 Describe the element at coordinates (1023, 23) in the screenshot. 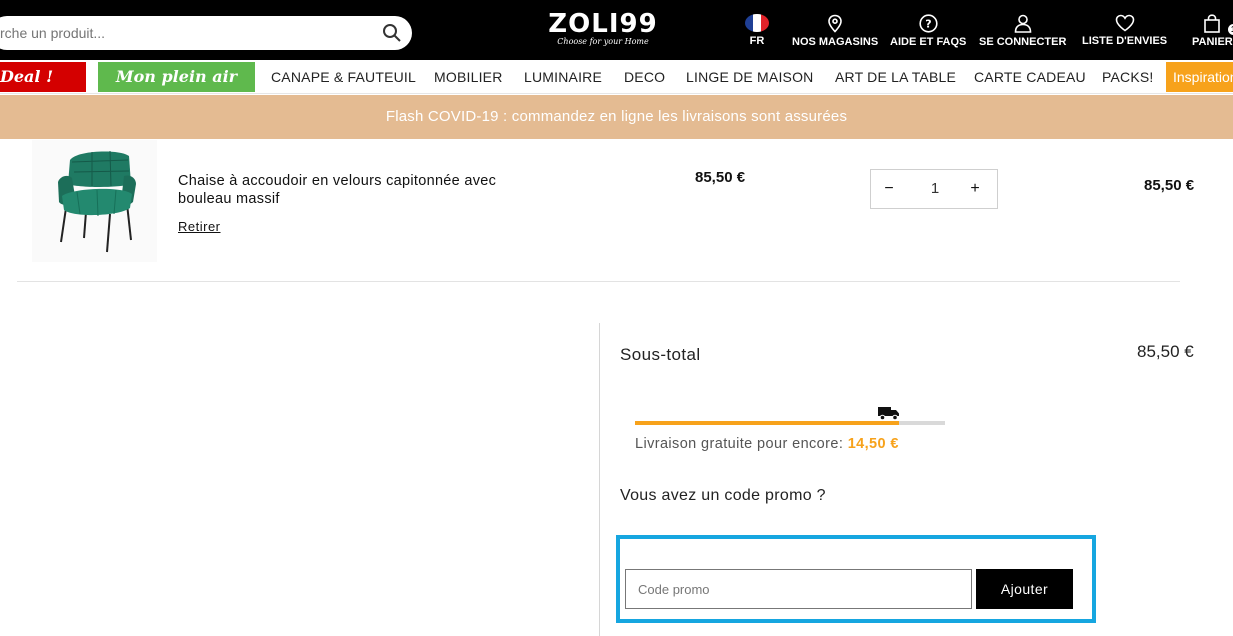

I see `user-icon` at that location.